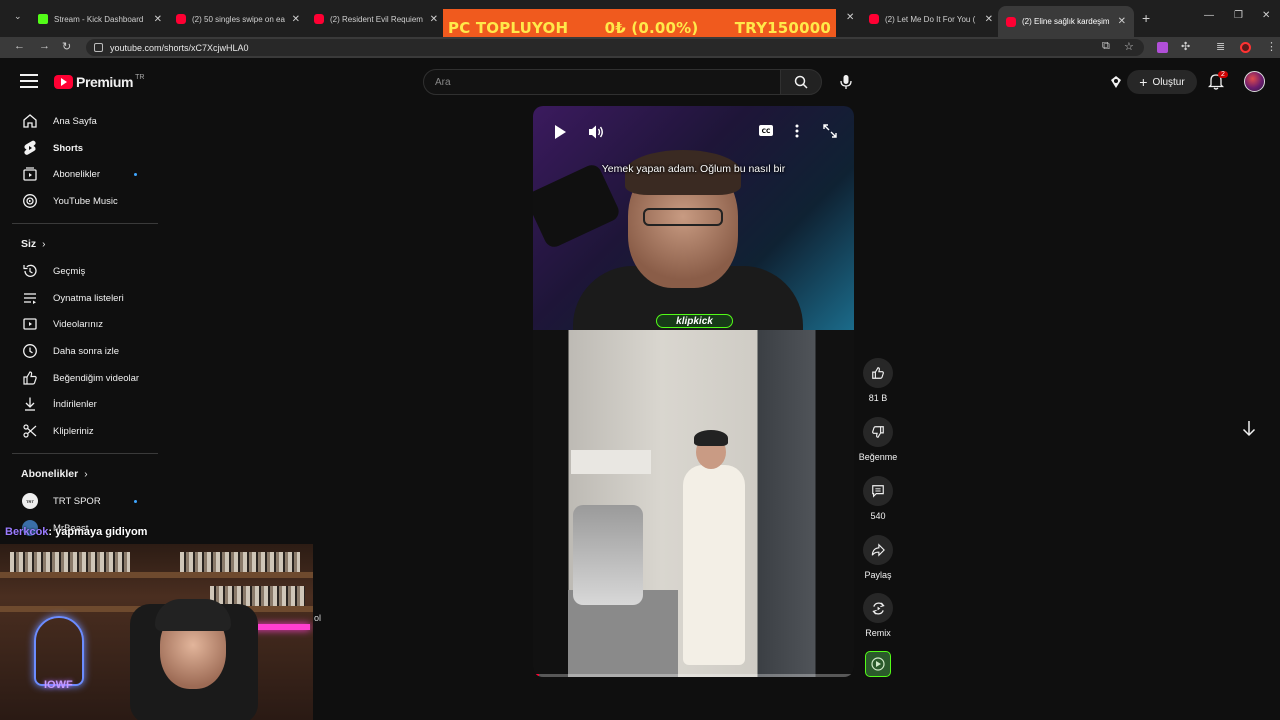 This screenshot has width=1280, height=720. I want to click on thumbs-up-icon, so click(878, 373).